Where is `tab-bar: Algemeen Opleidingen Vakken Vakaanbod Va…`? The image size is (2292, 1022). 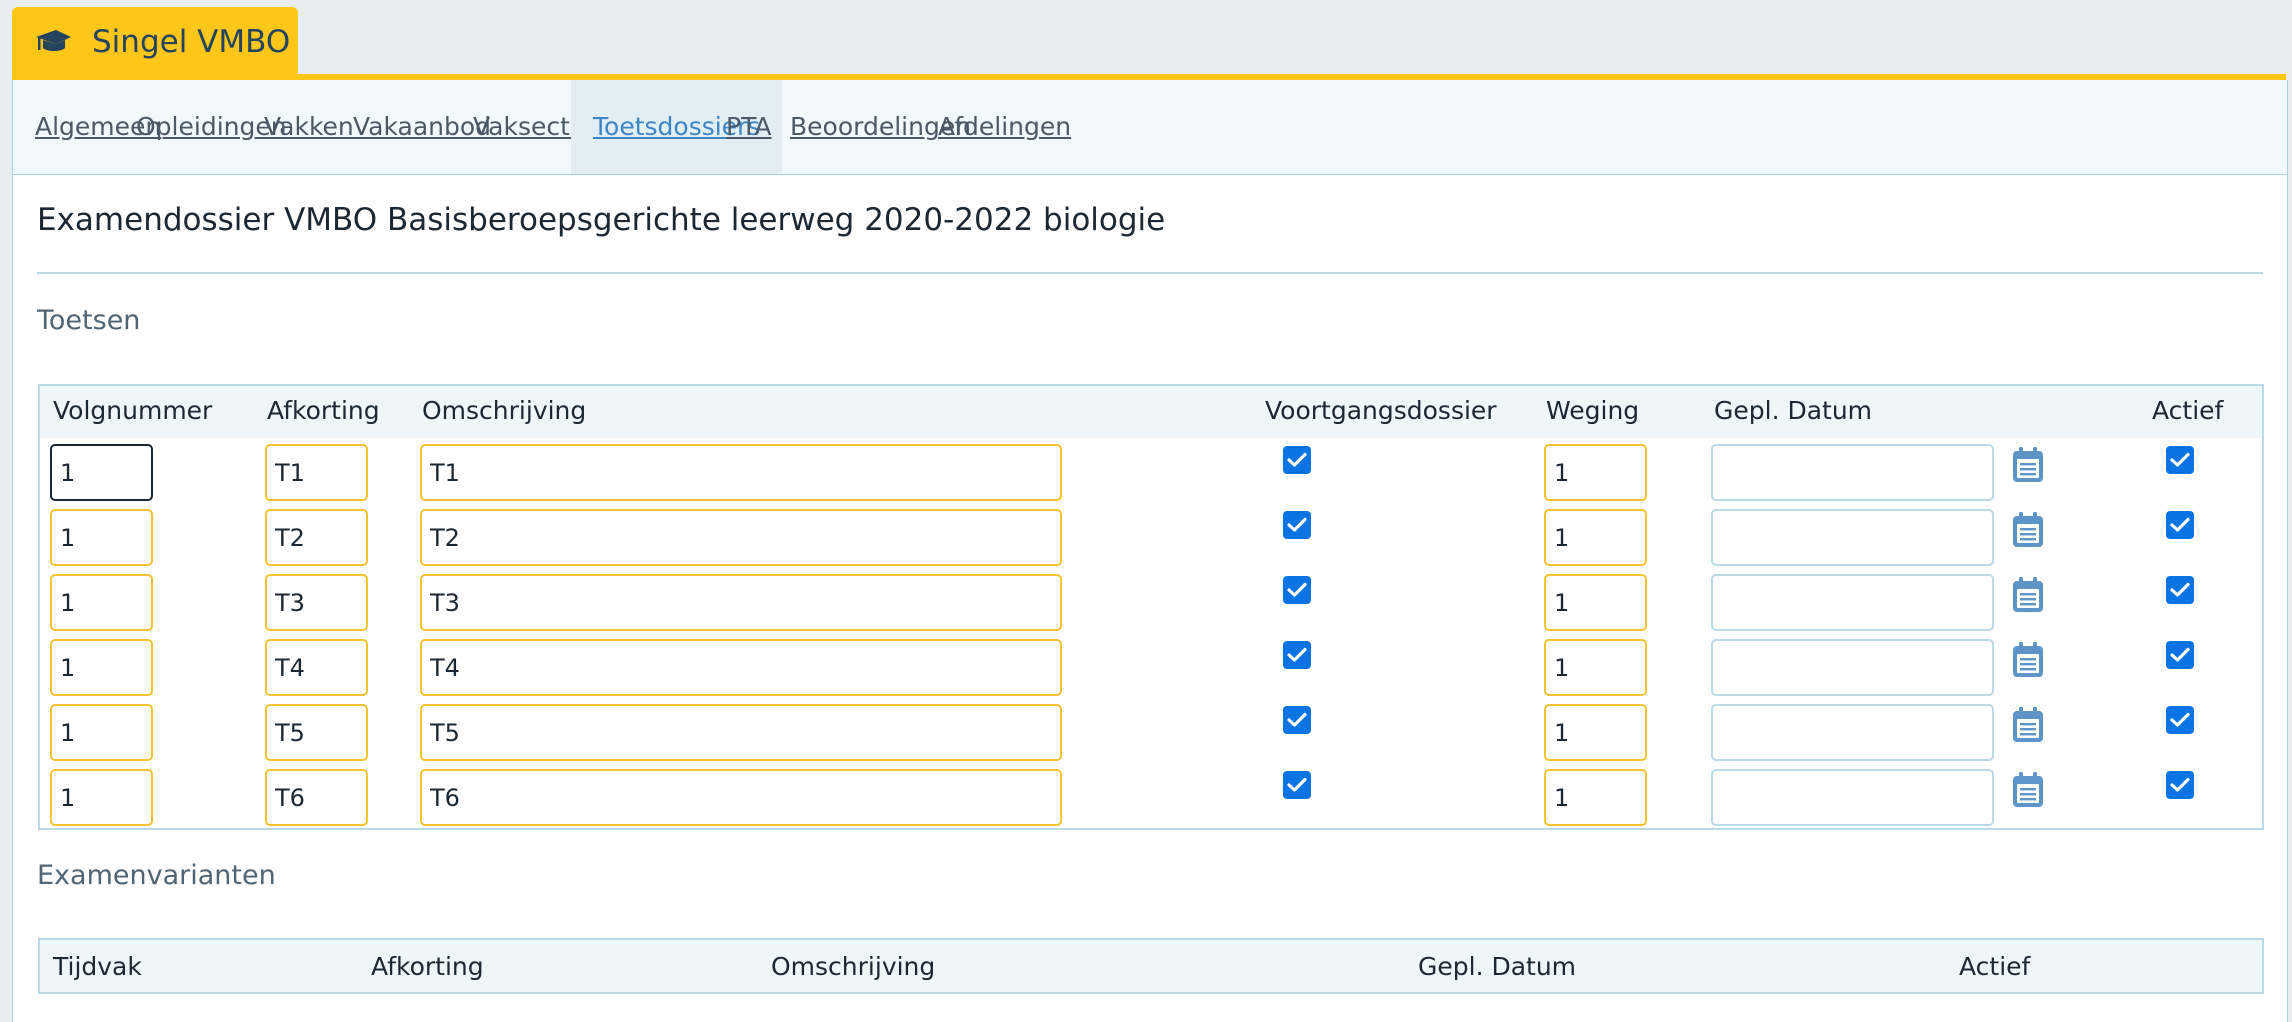
tab-bar: Algemeen Opleidingen Vakken Vakaanbod Va… is located at coordinates (1150, 127).